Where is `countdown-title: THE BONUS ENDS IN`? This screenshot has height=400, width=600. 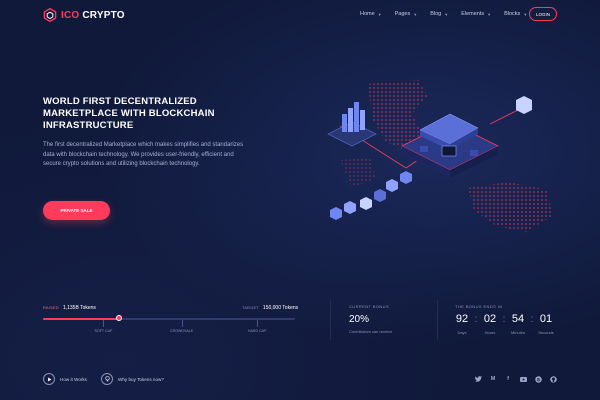
countdown-title: THE BONUS ENDS IN is located at coordinates (479, 306).